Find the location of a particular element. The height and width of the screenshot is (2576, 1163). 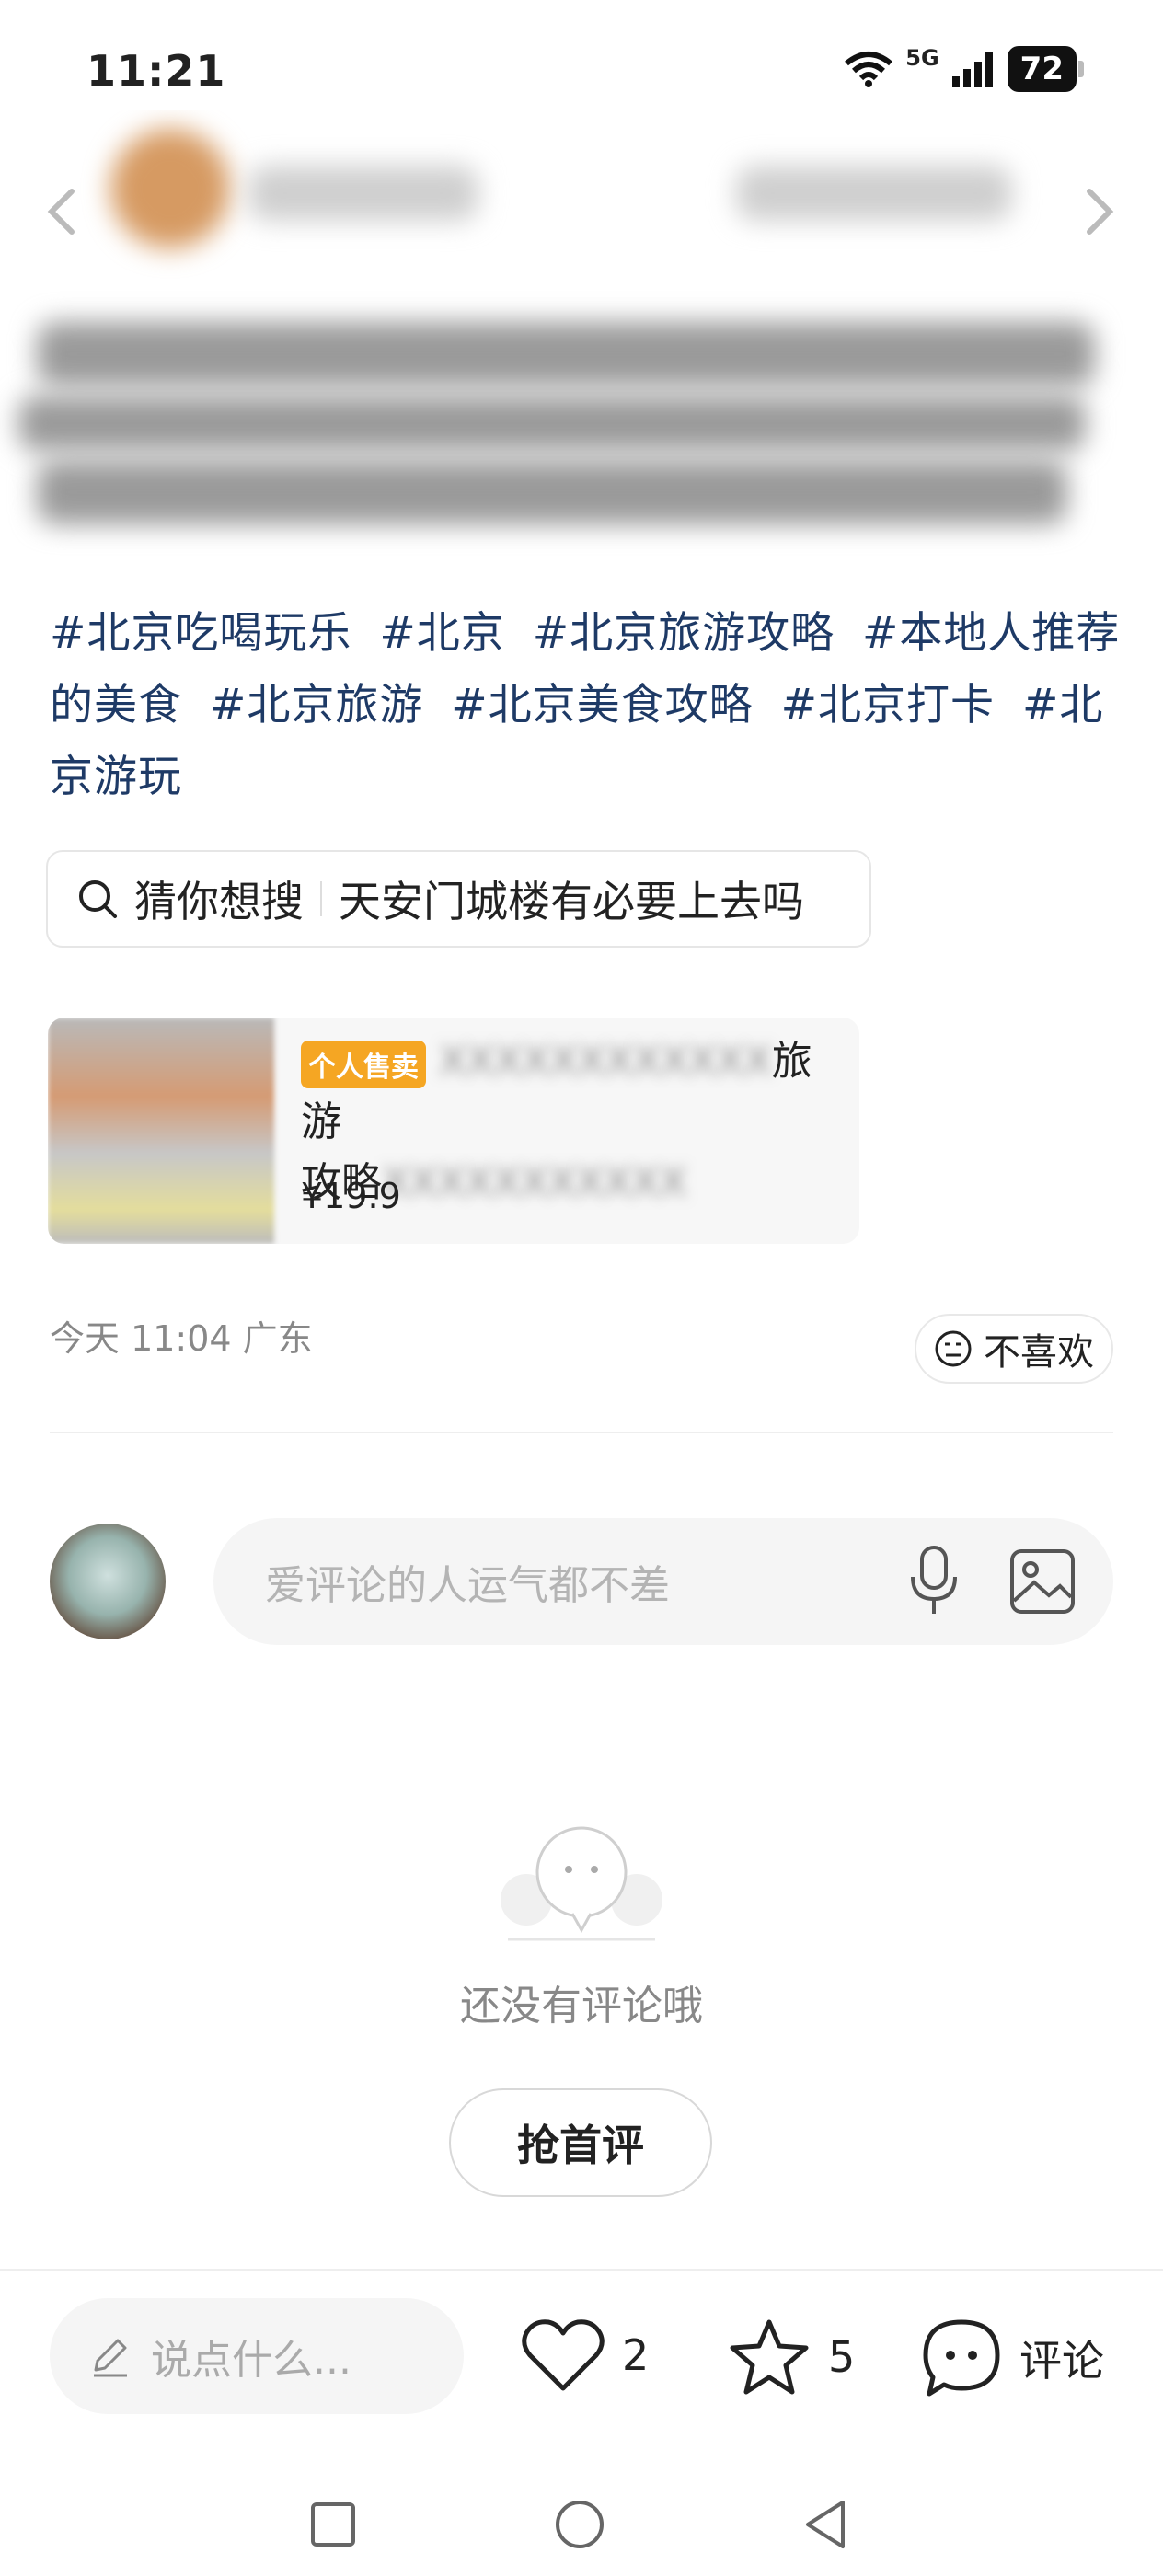

comment-placeholder: 爱评论的人运气都不差 is located at coordinates (468, 1585).